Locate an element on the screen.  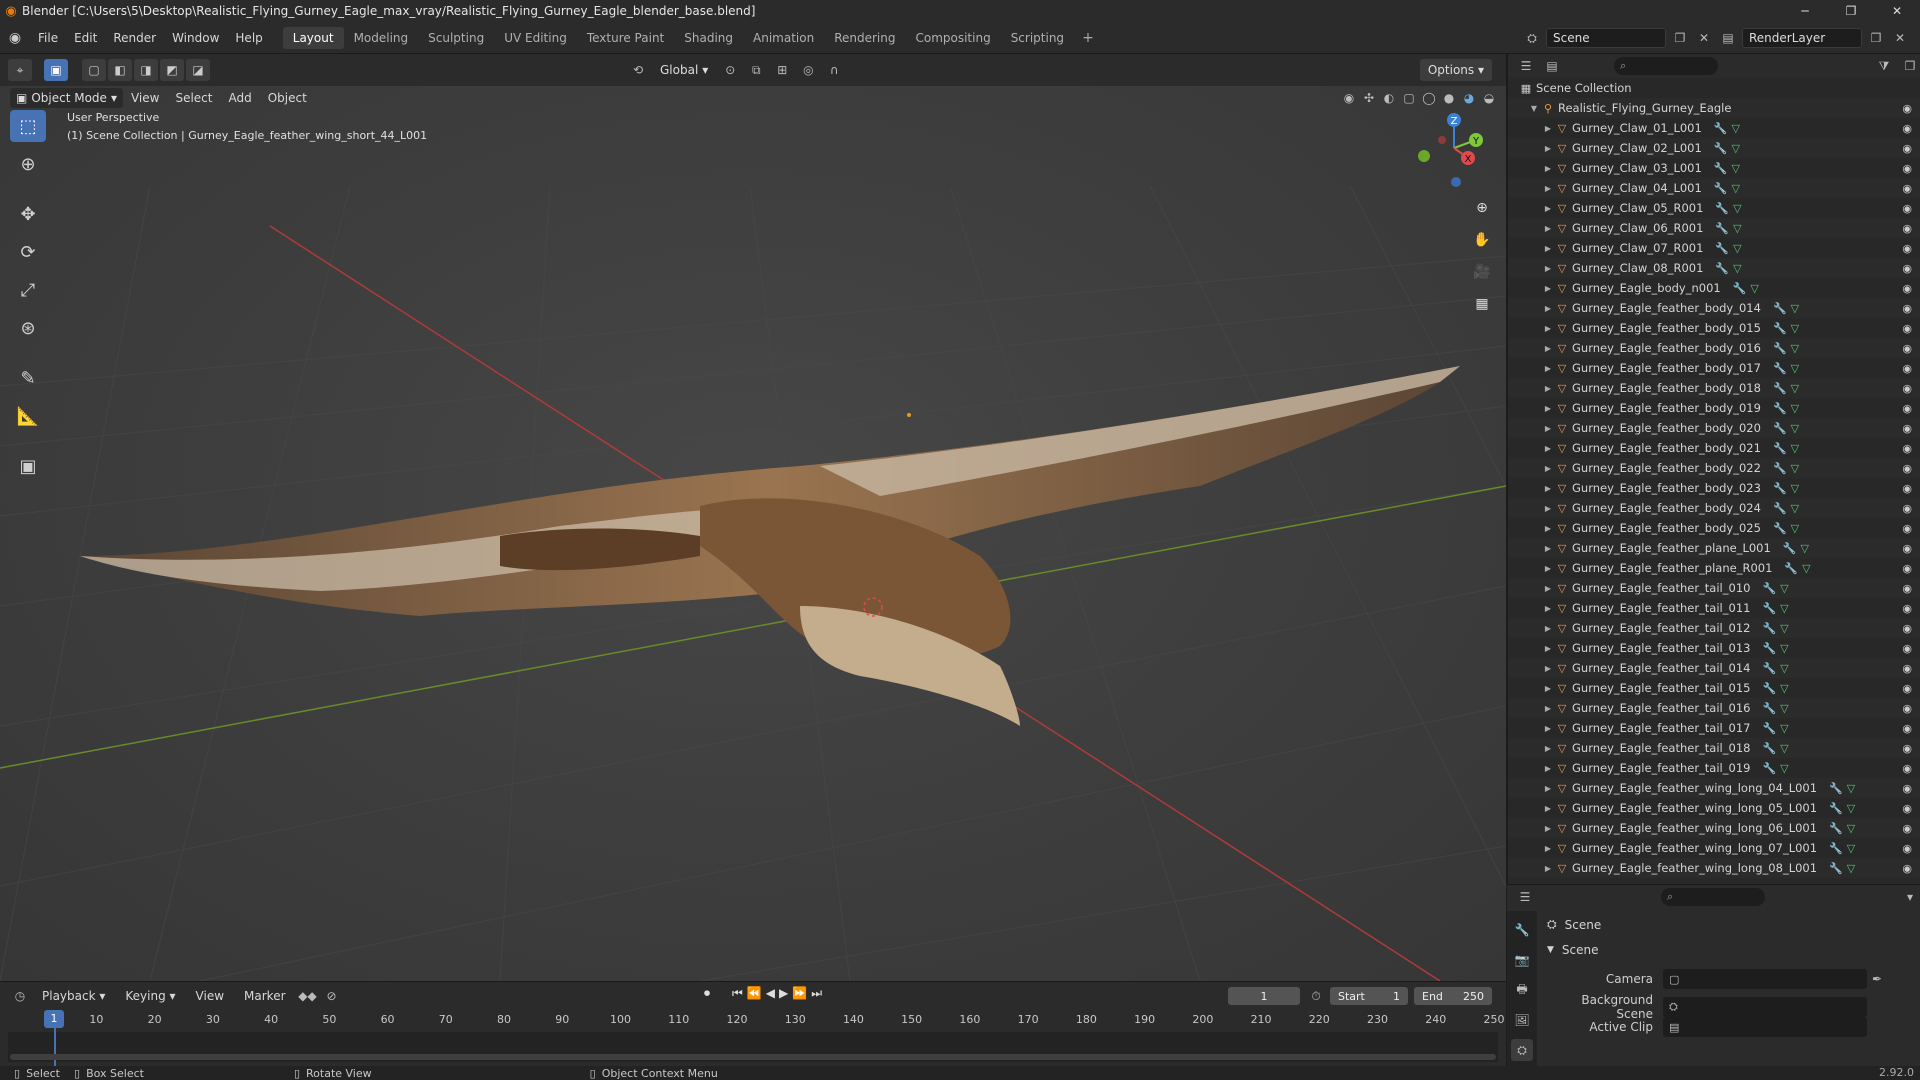
expand-down-icon: ▼ is located at coordinates (1534, 108).